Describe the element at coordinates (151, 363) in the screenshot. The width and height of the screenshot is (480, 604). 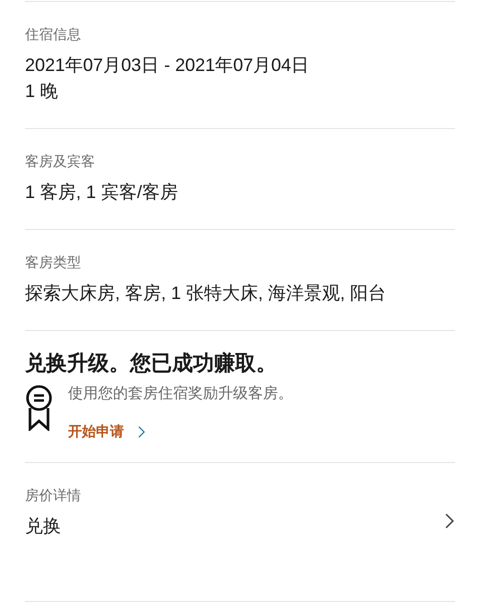
I see `upgrade-title: 兑换升级。您已成功赚取。` at that location.